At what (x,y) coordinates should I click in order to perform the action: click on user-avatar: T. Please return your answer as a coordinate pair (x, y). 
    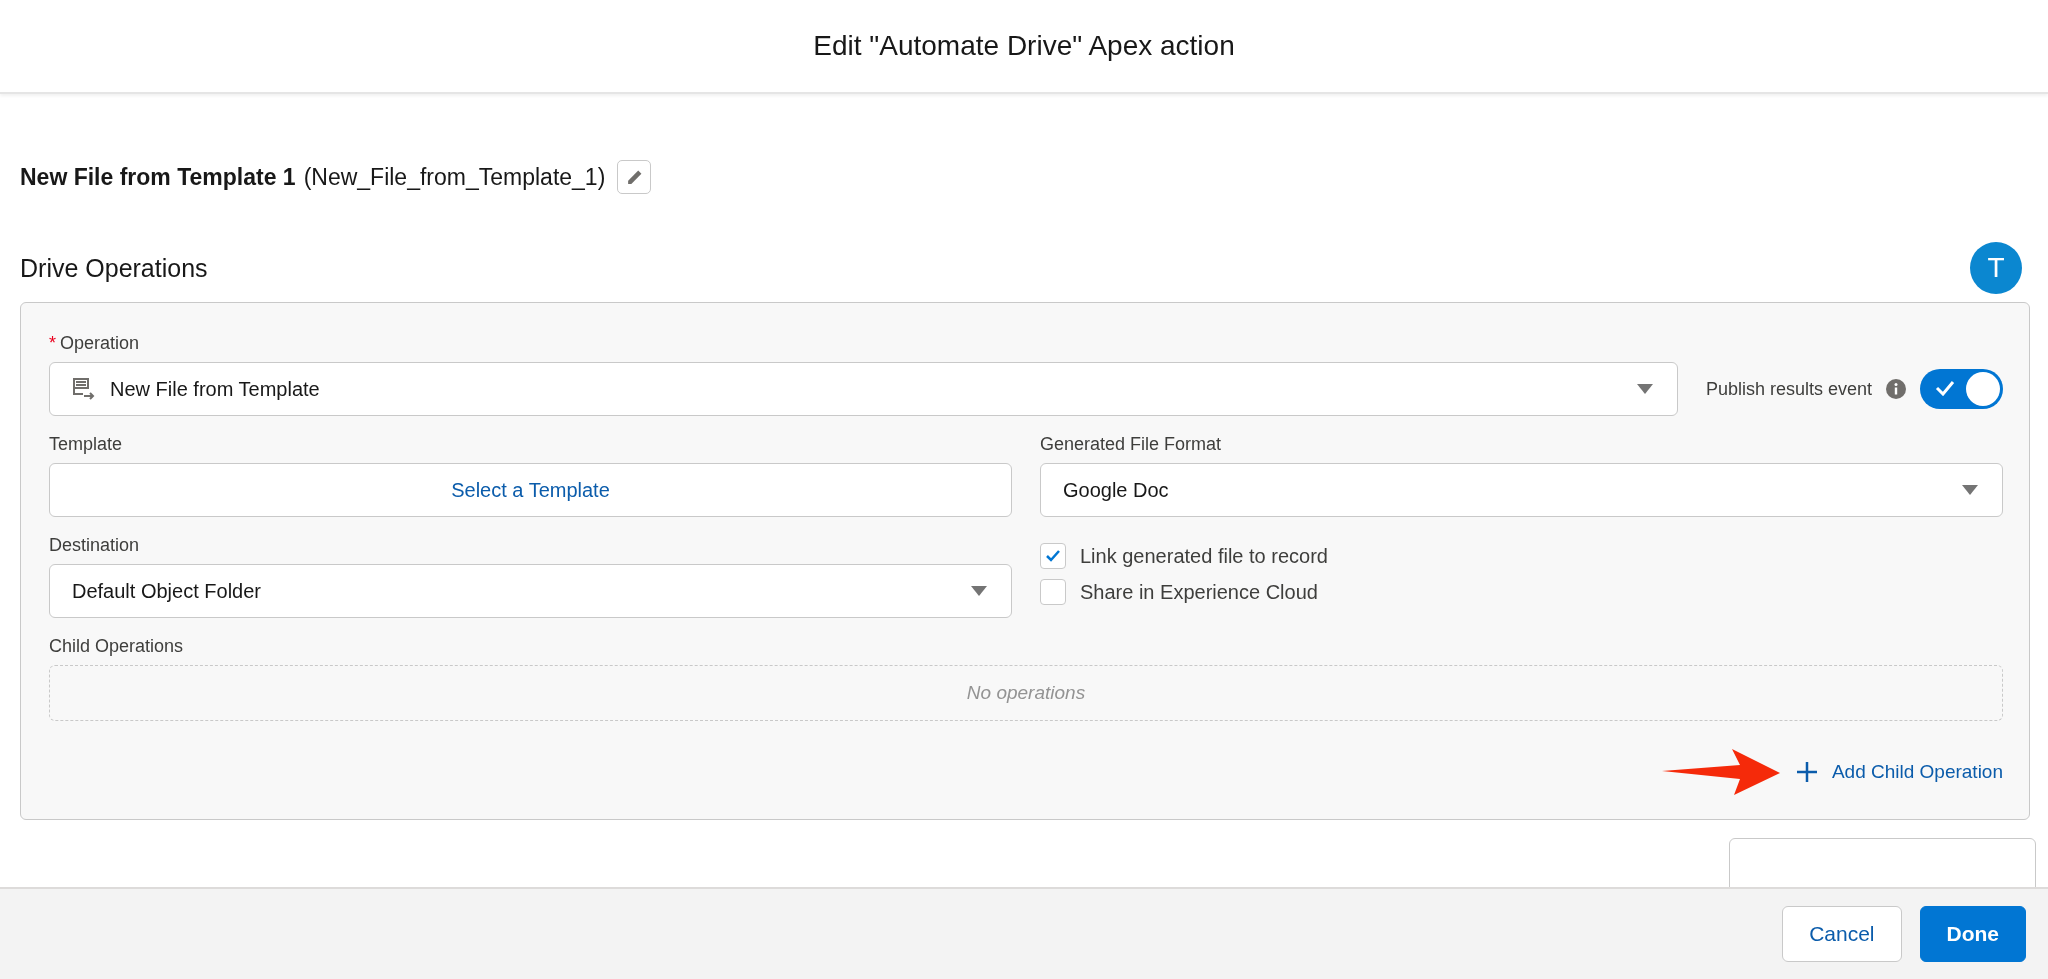
    Looking at the image, I should click on (1996, 268).